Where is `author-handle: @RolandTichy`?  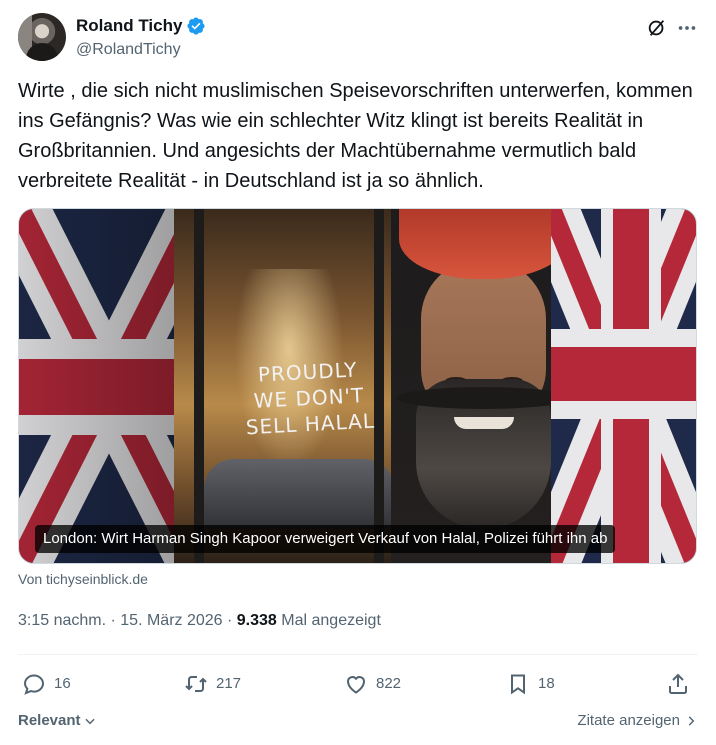
author-handle: @RolandTichy is located at coordinates (128, 50).